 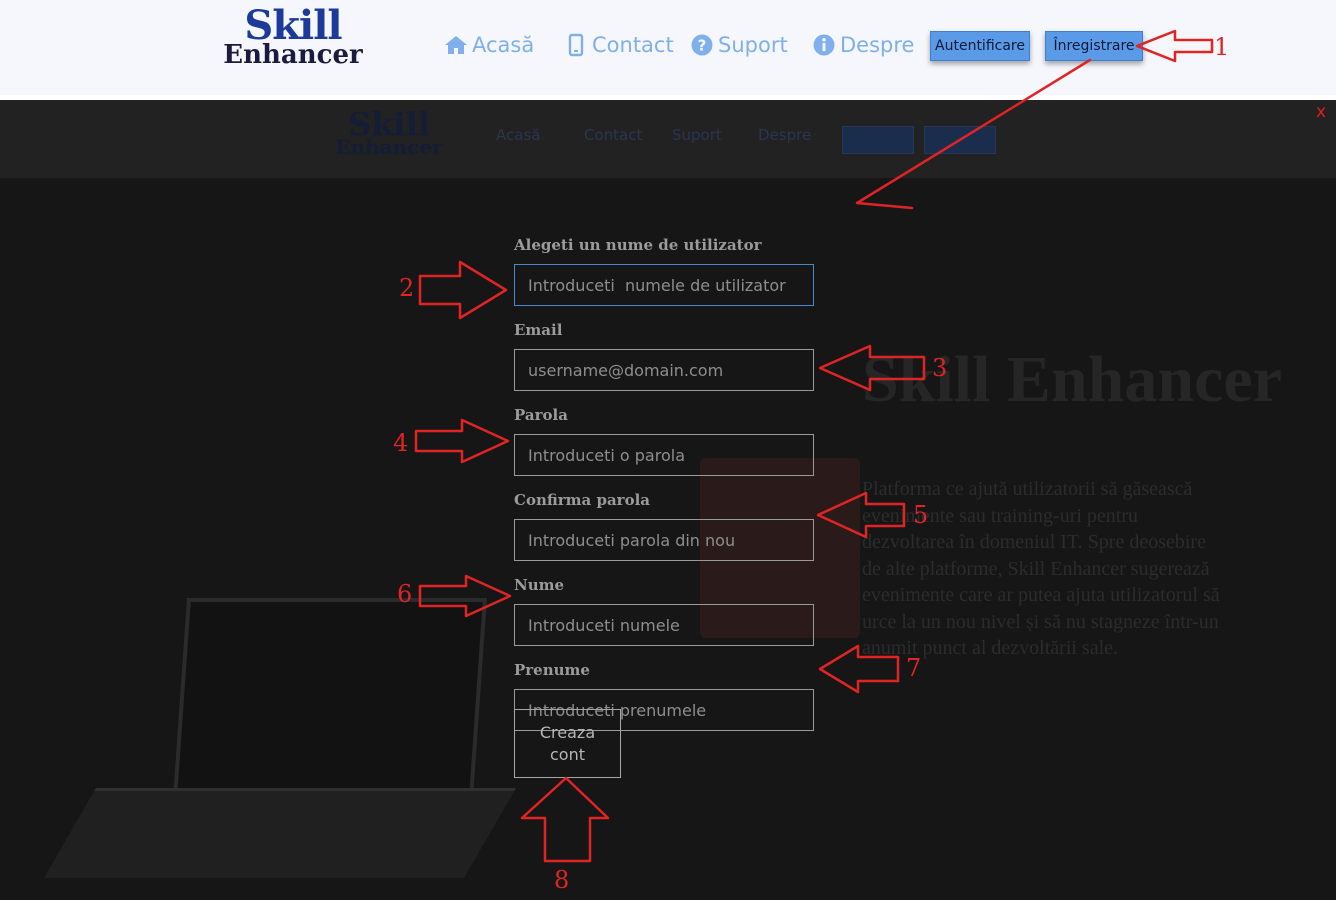 What do you see at coordinates (541, 415) in the screenshot?
I see `password-label: Parola` at bounding box center [541, 415].